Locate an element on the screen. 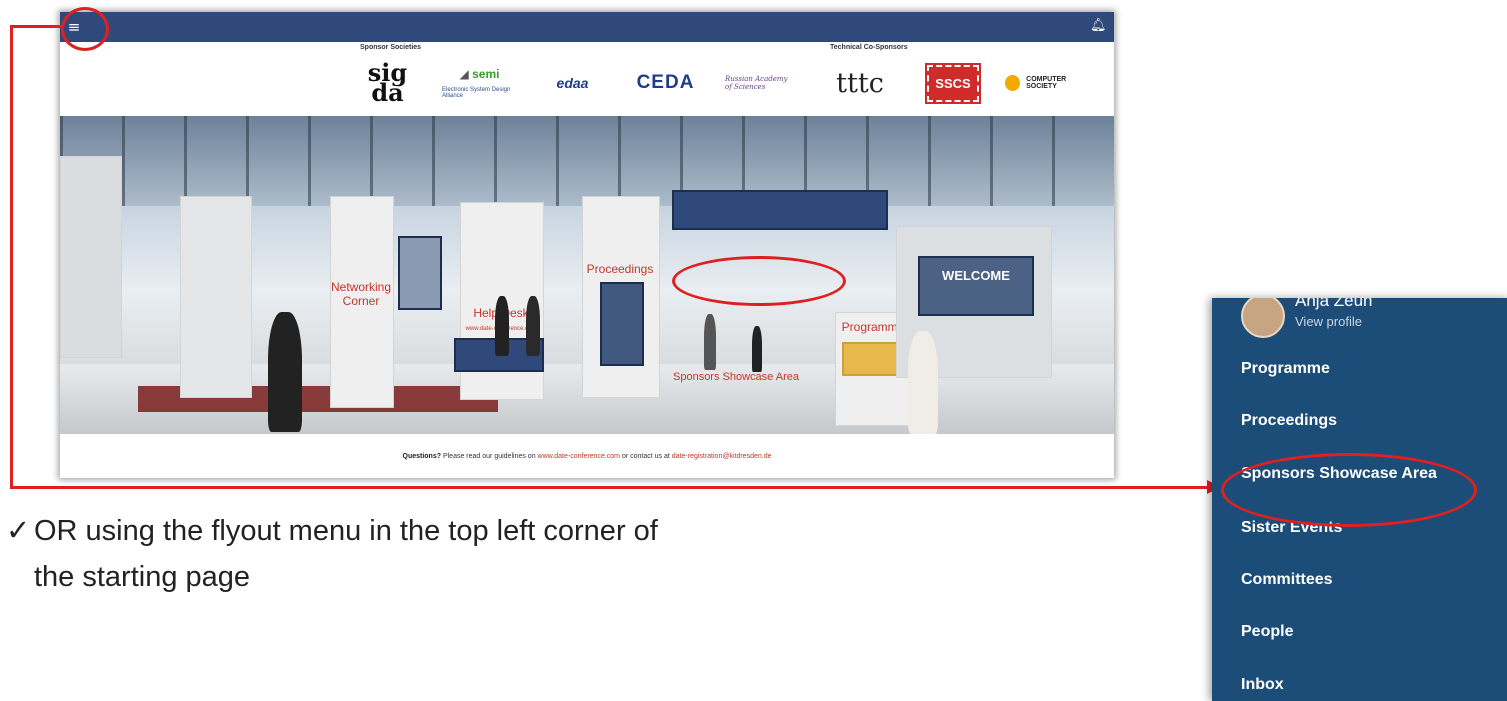  menu-item-inbox: Inbox is located at coordinates (1262, 685).